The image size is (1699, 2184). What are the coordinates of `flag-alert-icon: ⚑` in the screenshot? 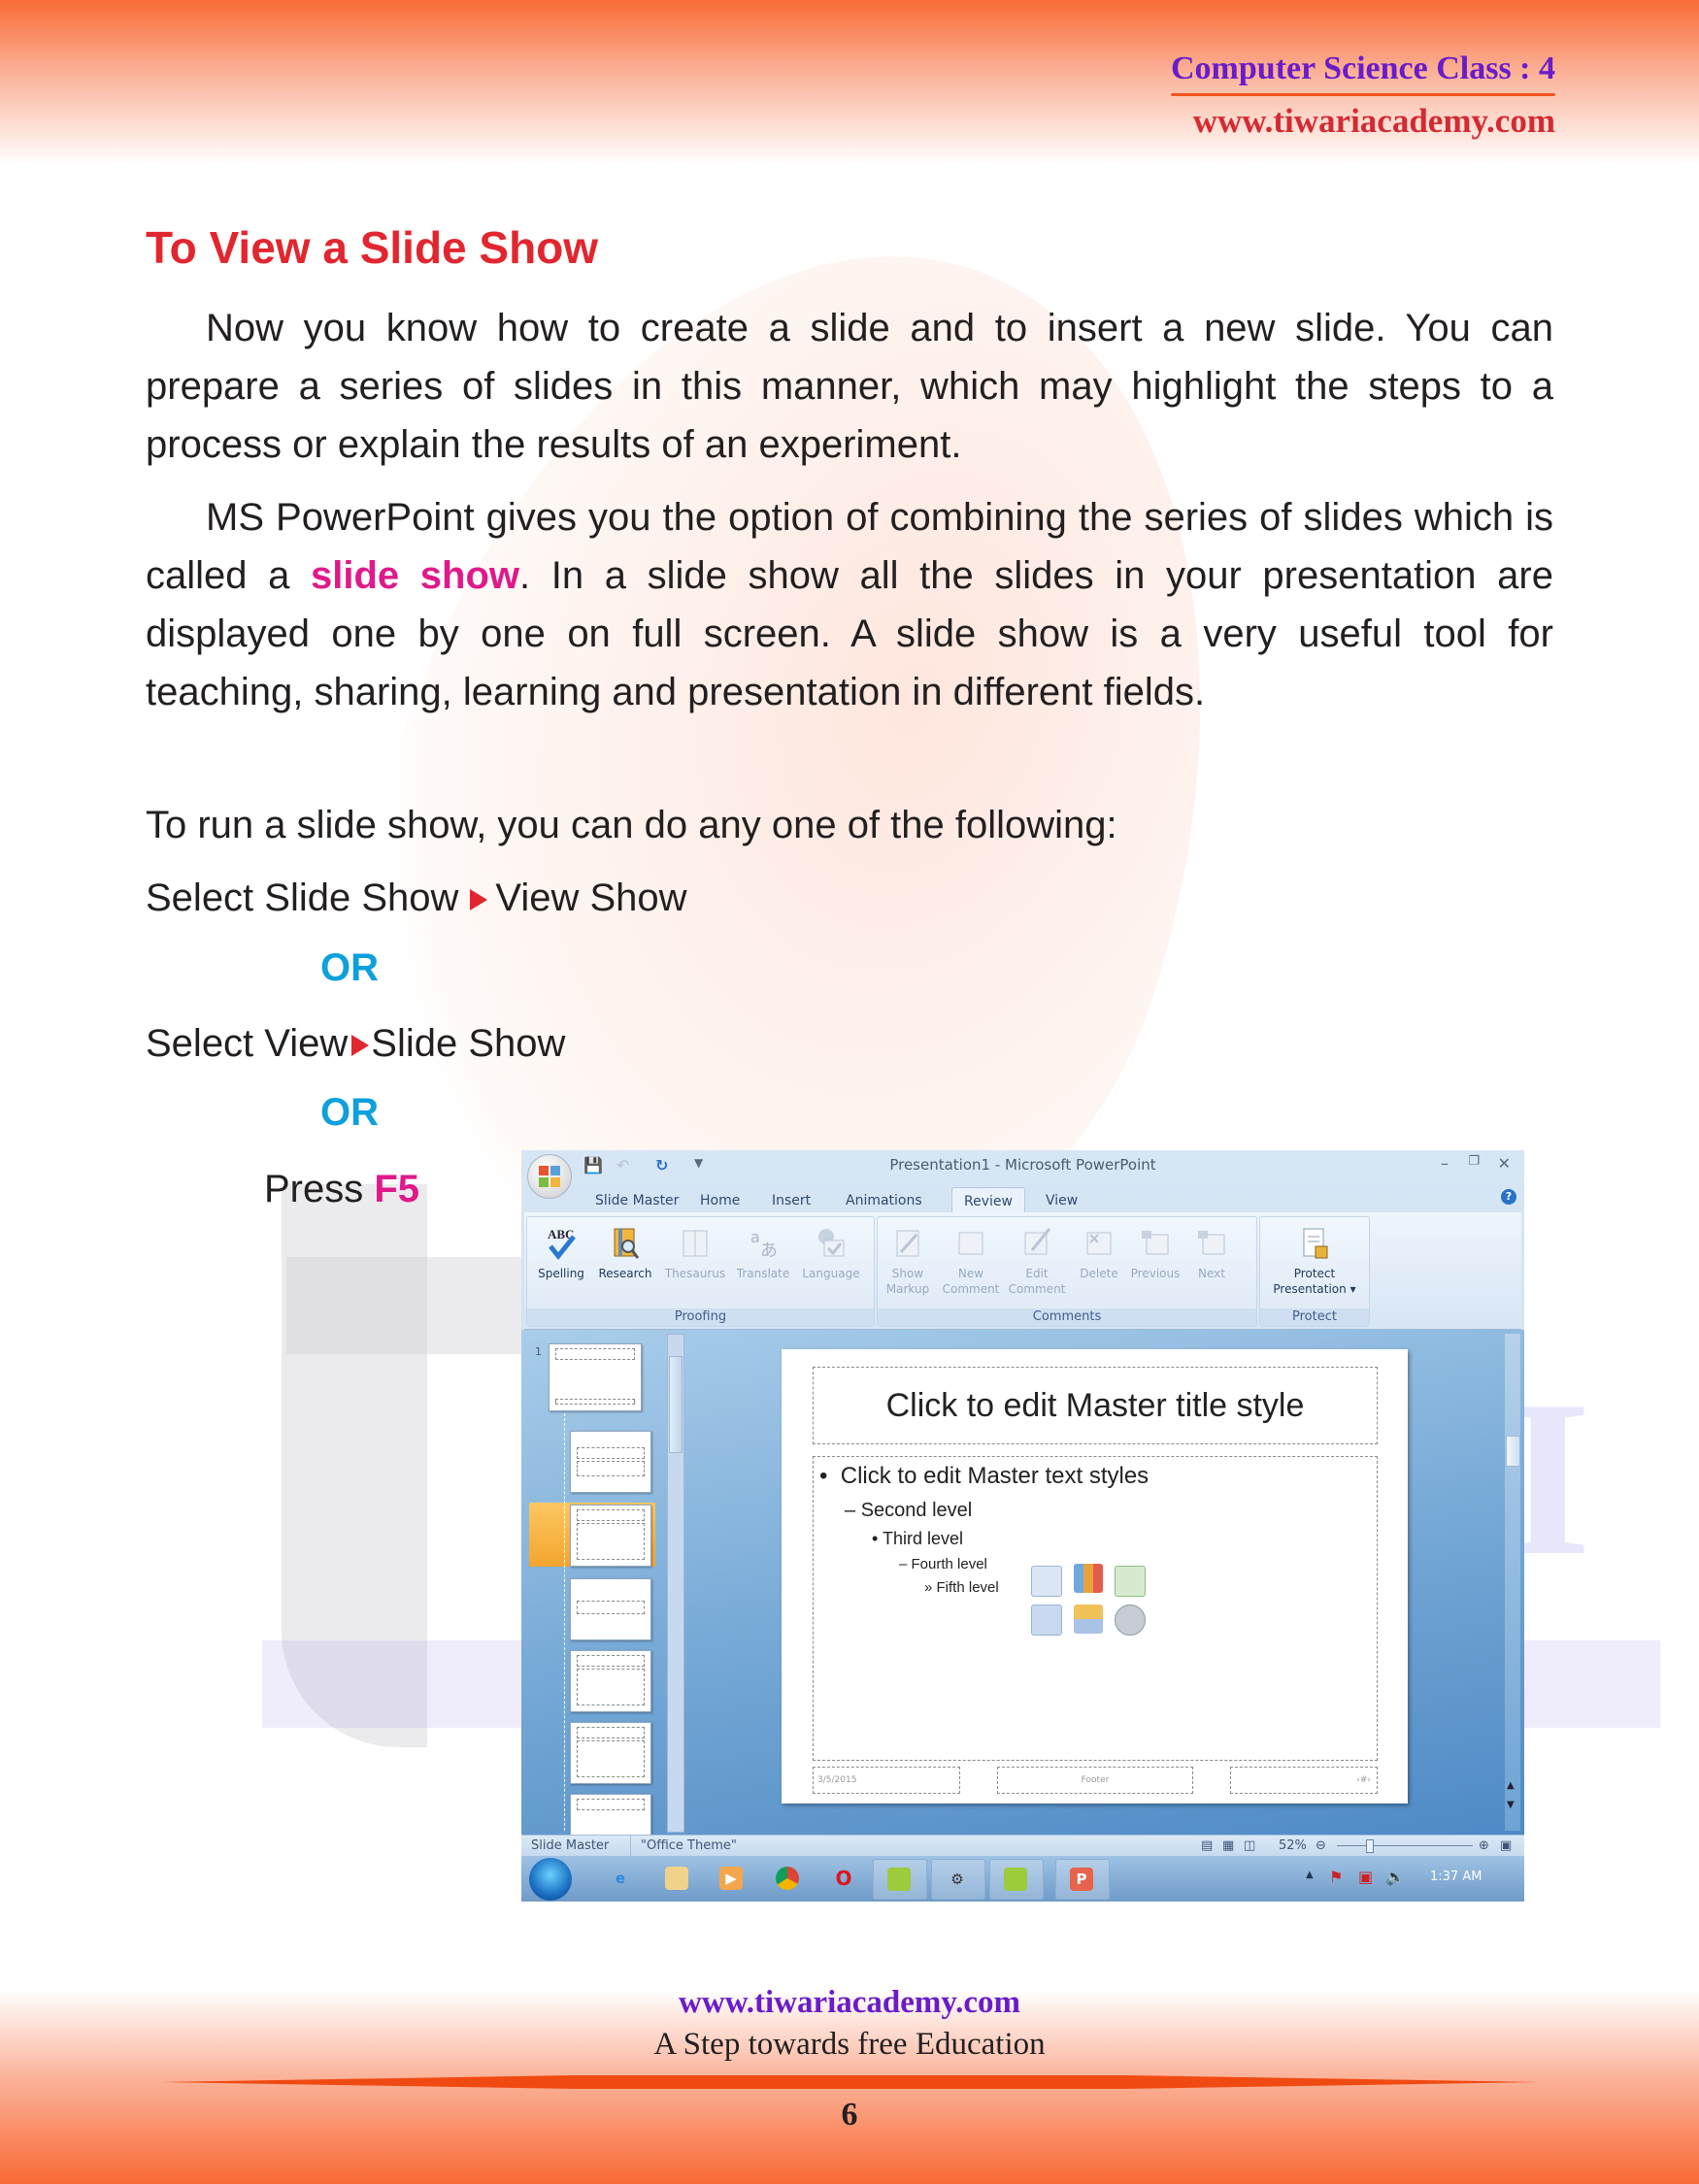 It's located at (1336, 1877).